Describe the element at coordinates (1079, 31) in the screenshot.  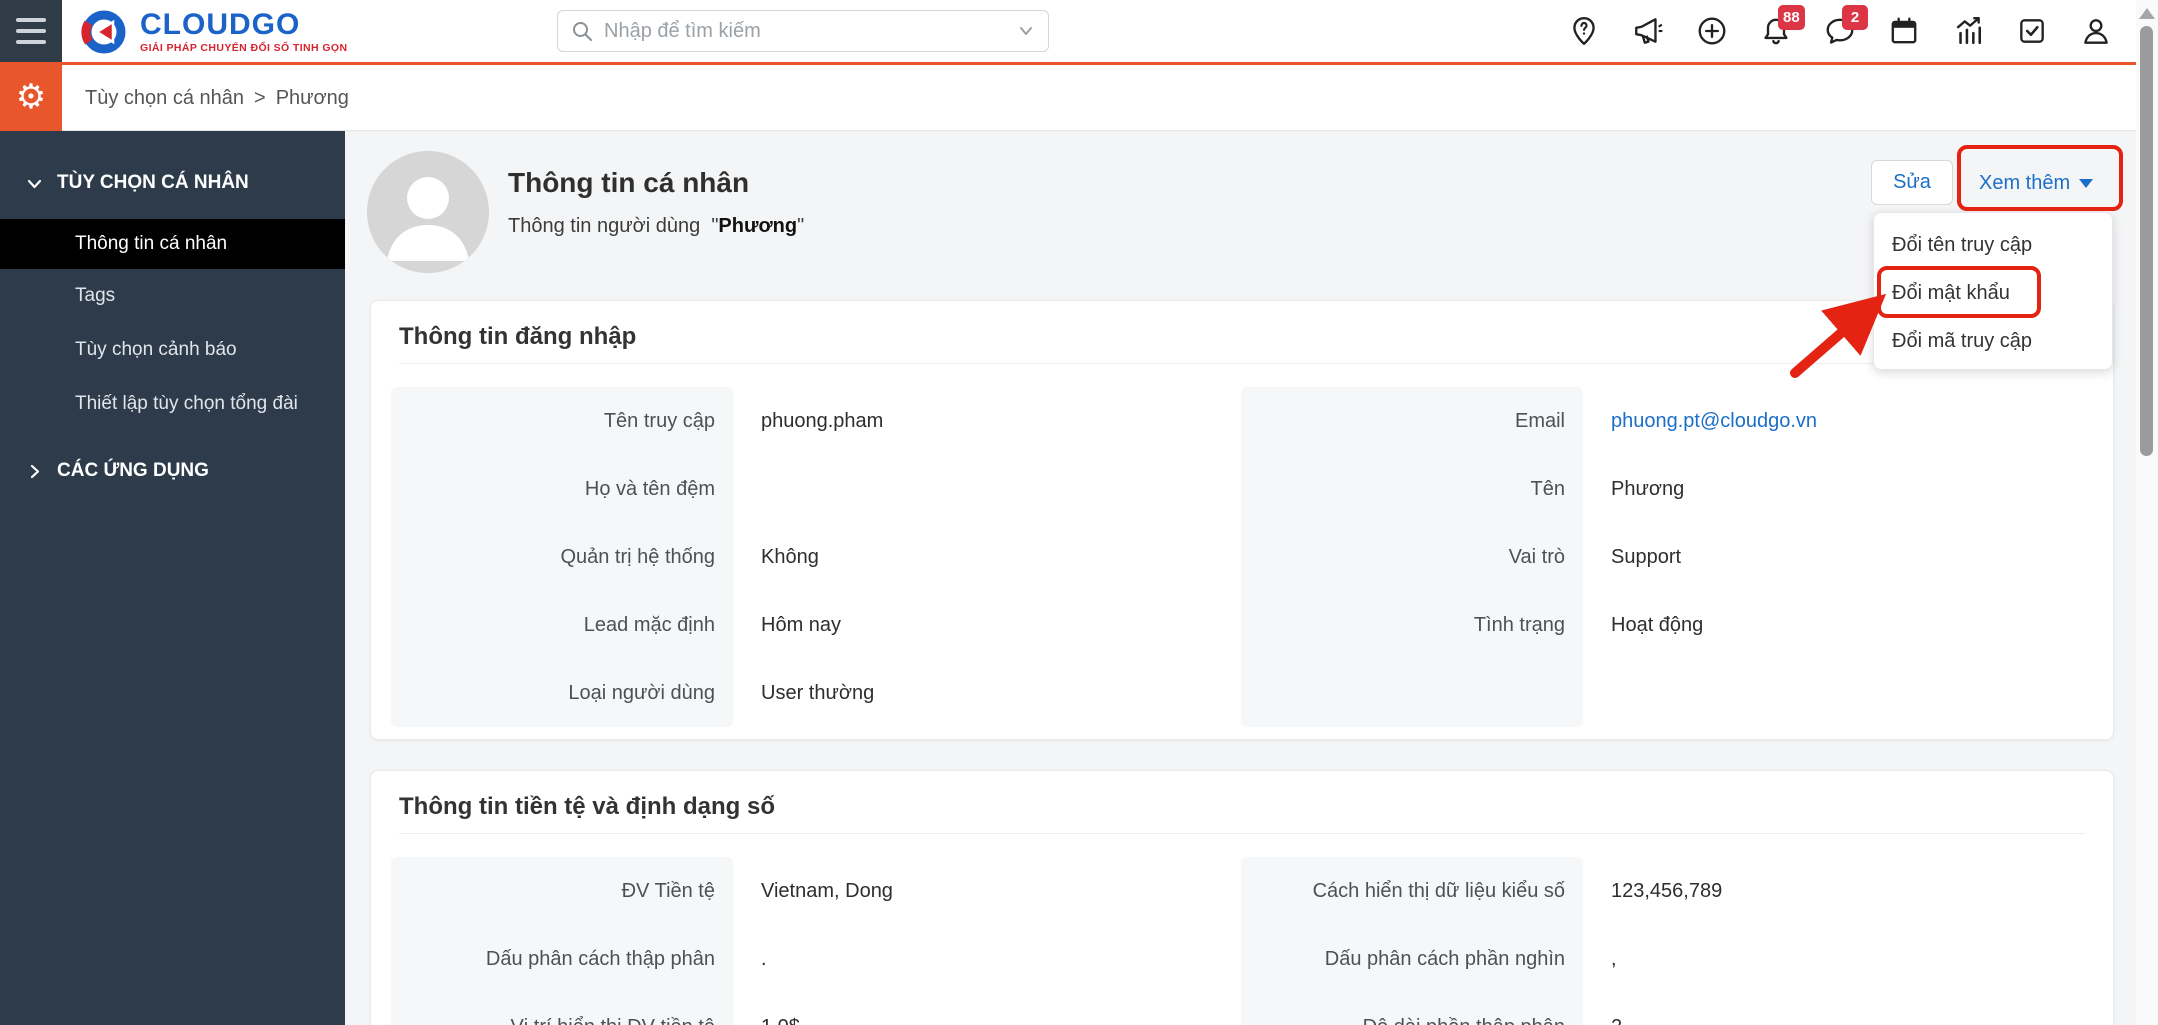
I see `top-bar: CLOUDGO GIẢI PHÁP CHUYỂN ĐỔI SỐ TINH GỌN` at that location.